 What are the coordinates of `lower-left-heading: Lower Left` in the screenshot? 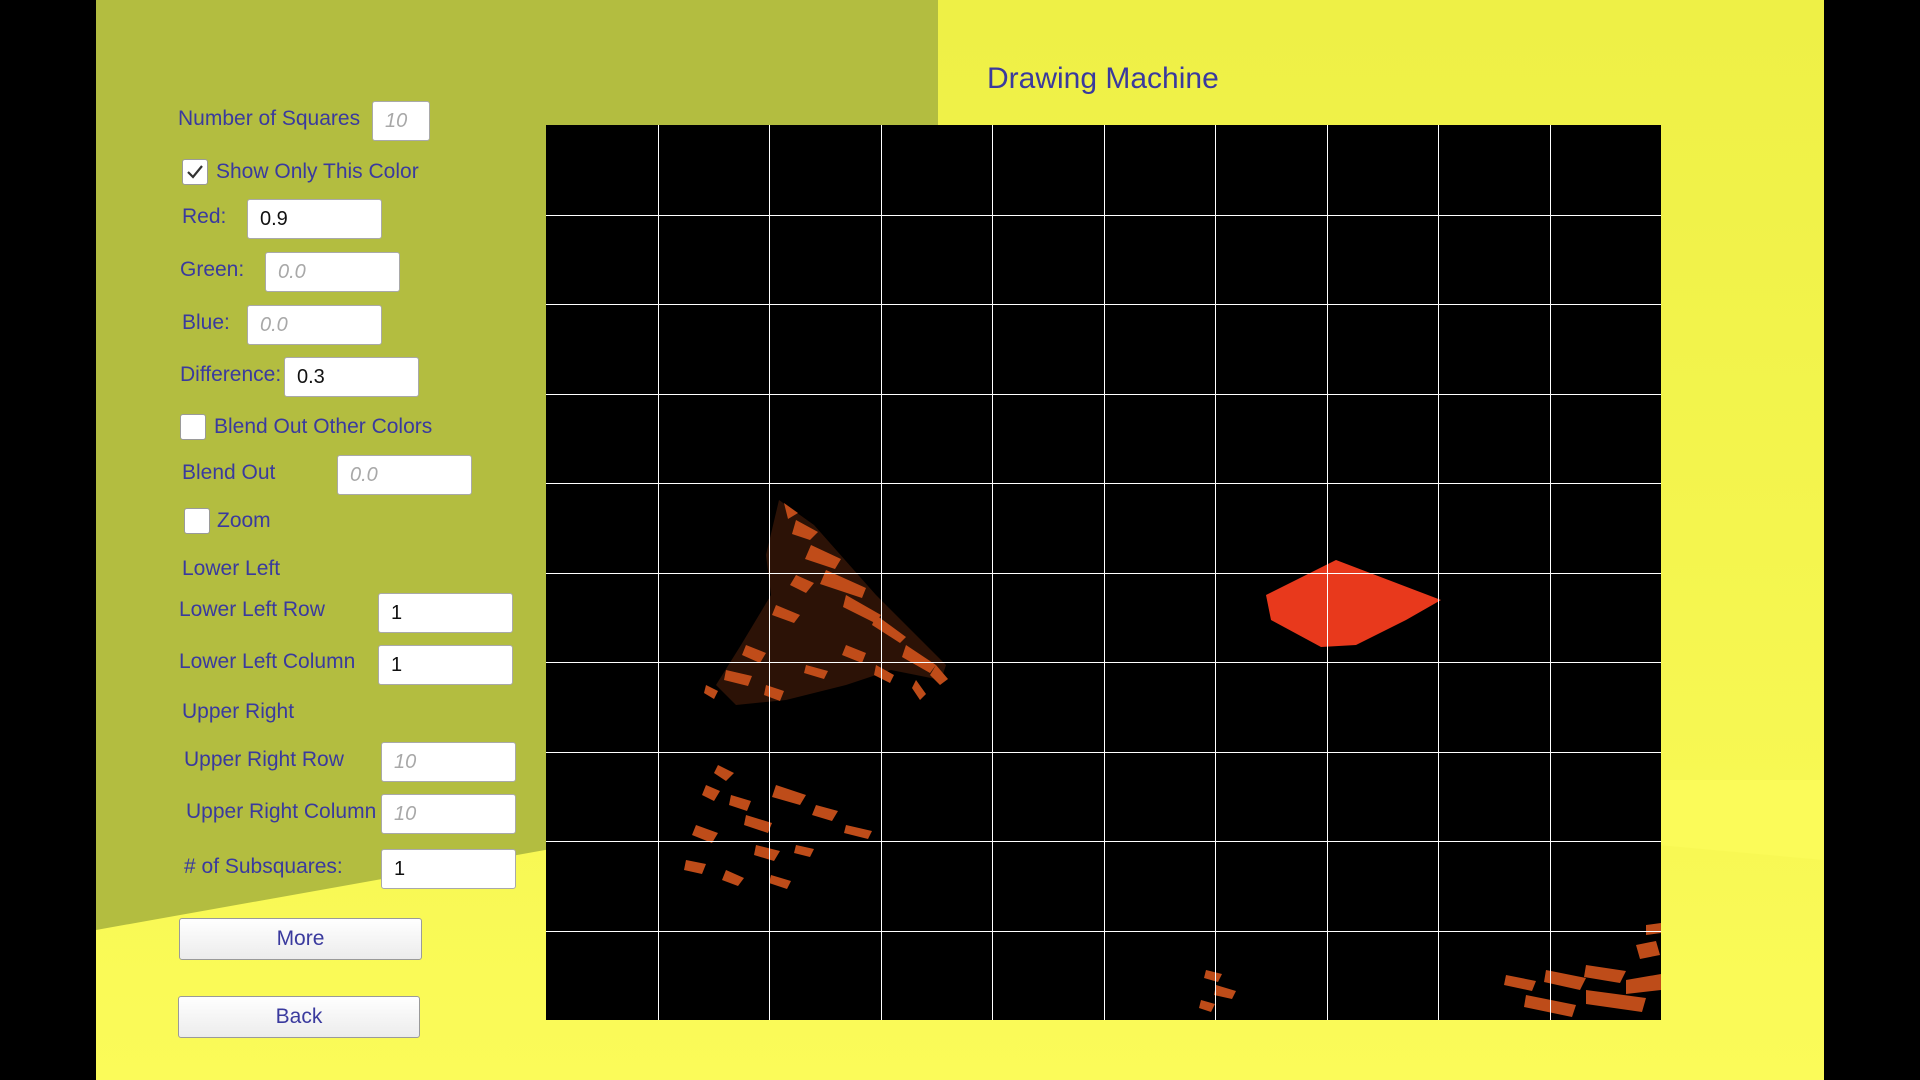 It's located at (231, 568).